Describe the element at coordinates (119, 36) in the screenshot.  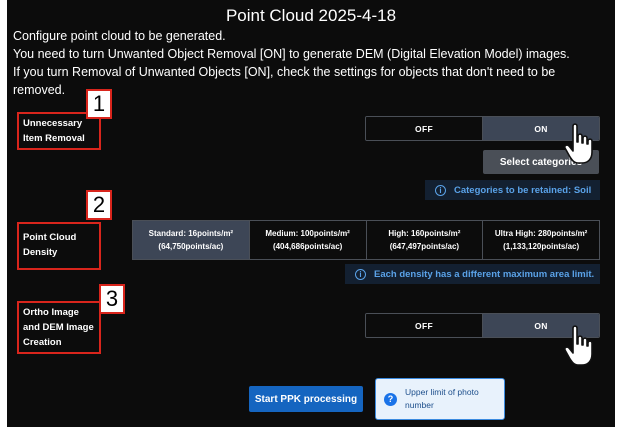
I see `intro-line-1: Configure point cloud to be generated.` at that location.